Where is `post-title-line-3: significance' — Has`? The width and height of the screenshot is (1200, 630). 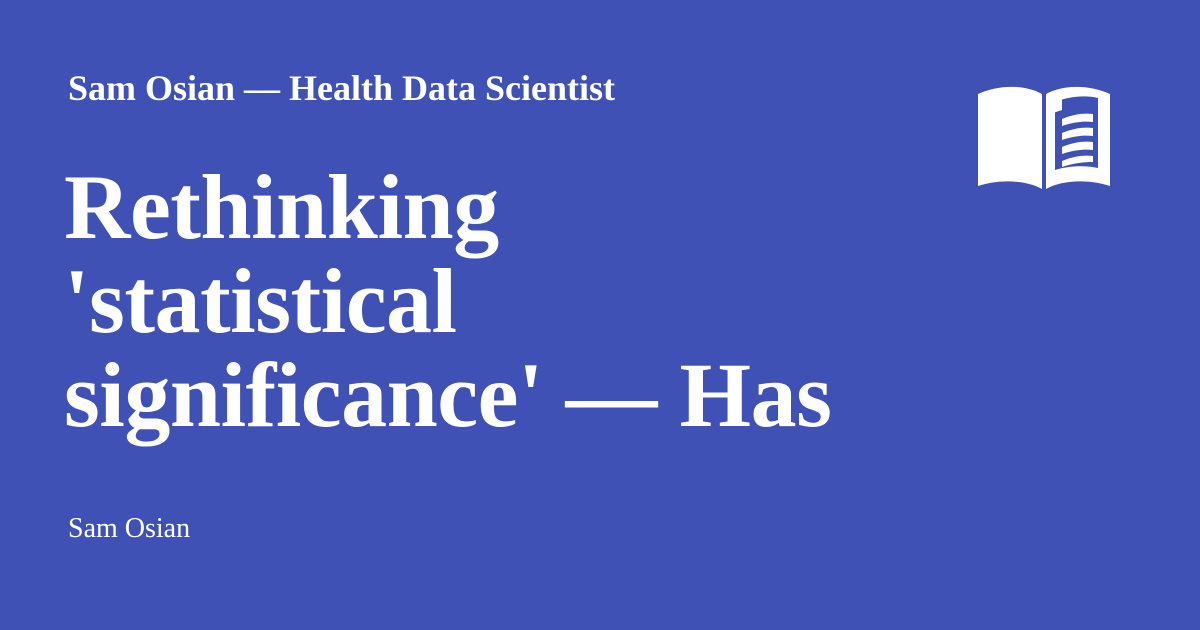
post-title-line-3: significance' — Has is located at coordinates (448, 395).